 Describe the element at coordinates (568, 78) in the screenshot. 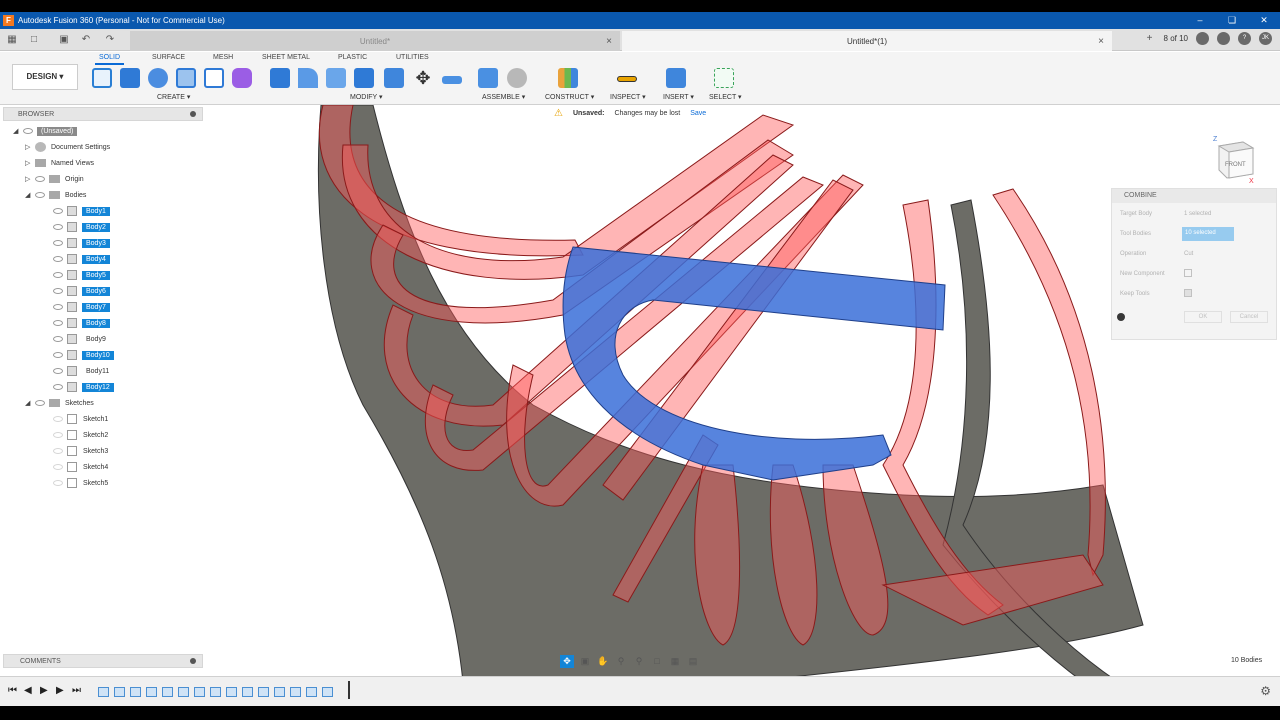

I see `offset-plane-icon` at that location.